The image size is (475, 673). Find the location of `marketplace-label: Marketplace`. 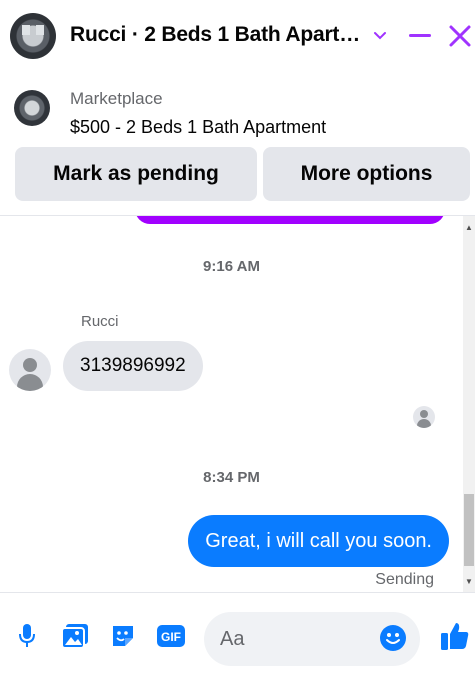

marketplace-label: Marketplace is located at coordinates (116, 98).